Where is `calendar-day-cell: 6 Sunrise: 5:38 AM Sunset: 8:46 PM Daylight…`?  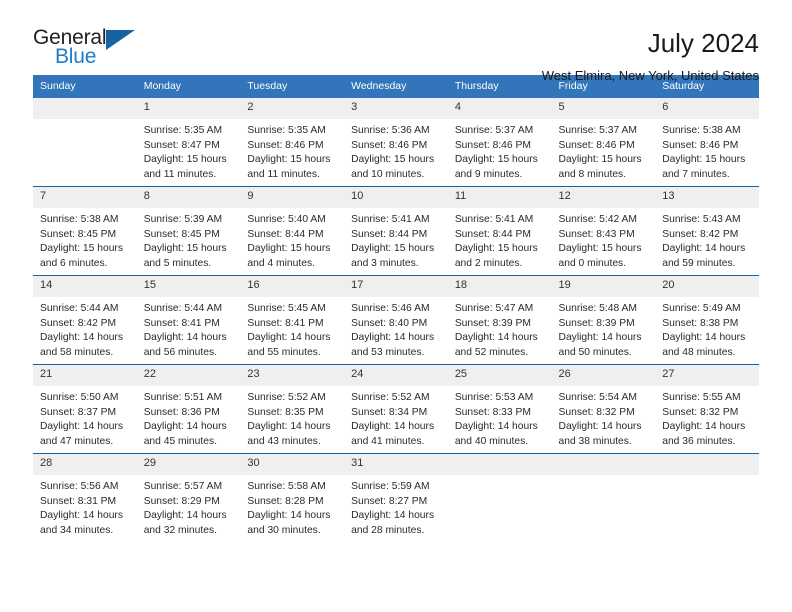 calendar-day-cell: 6 Sunrise: 5:38 AM Sunset: 8:46 PM Daylight… is located at coordinates (707, 142).